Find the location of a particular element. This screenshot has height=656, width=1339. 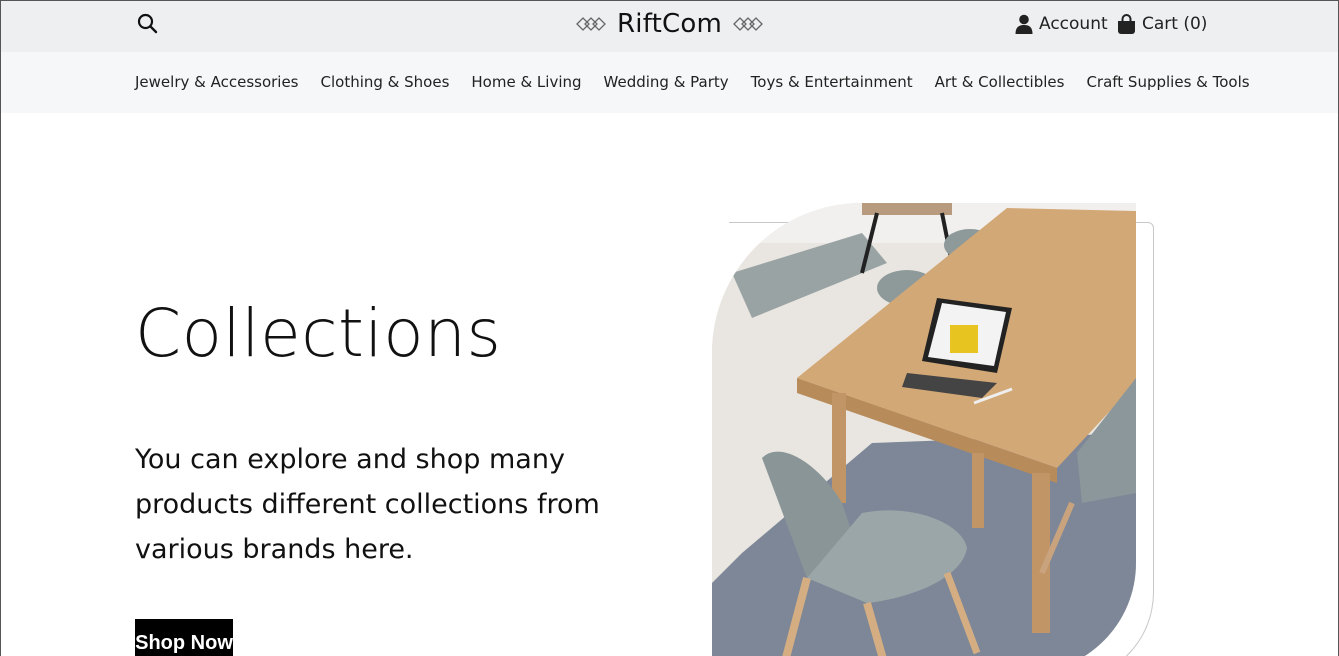

account-link: Account is located at coordinates (1061, 24).